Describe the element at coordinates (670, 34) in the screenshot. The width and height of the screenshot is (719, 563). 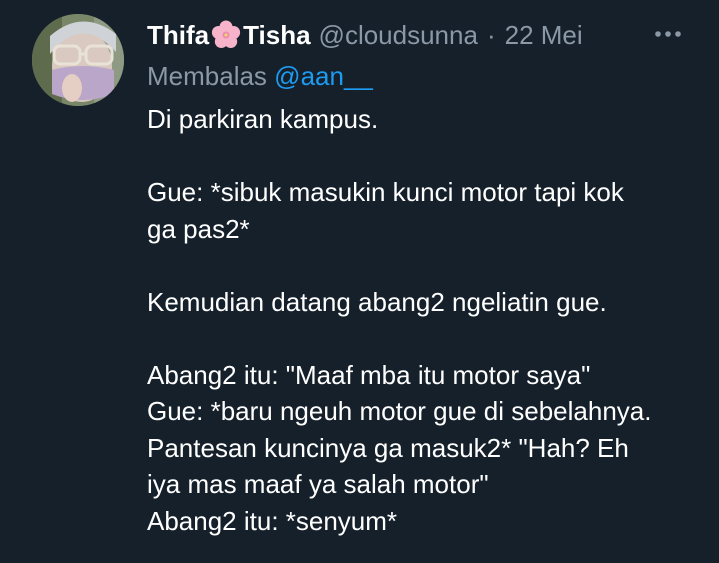
I see `more-options-icon` at that location.